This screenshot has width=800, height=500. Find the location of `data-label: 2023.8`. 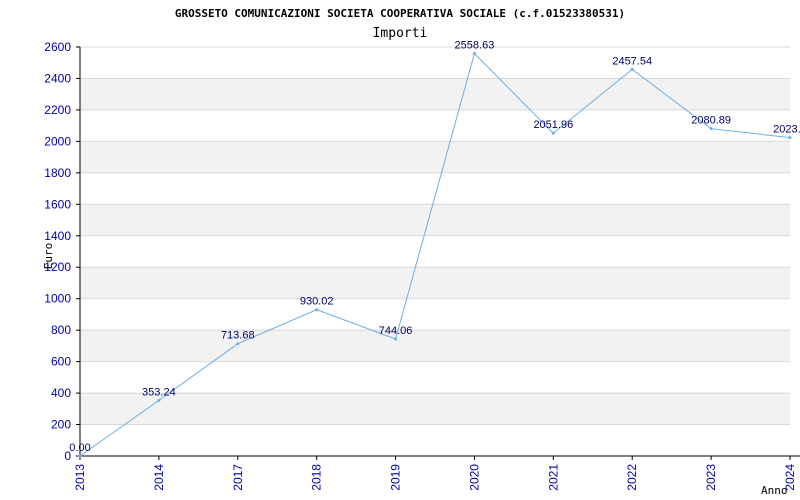

data-label: 2023.8 is located at coordinates (786, 130).